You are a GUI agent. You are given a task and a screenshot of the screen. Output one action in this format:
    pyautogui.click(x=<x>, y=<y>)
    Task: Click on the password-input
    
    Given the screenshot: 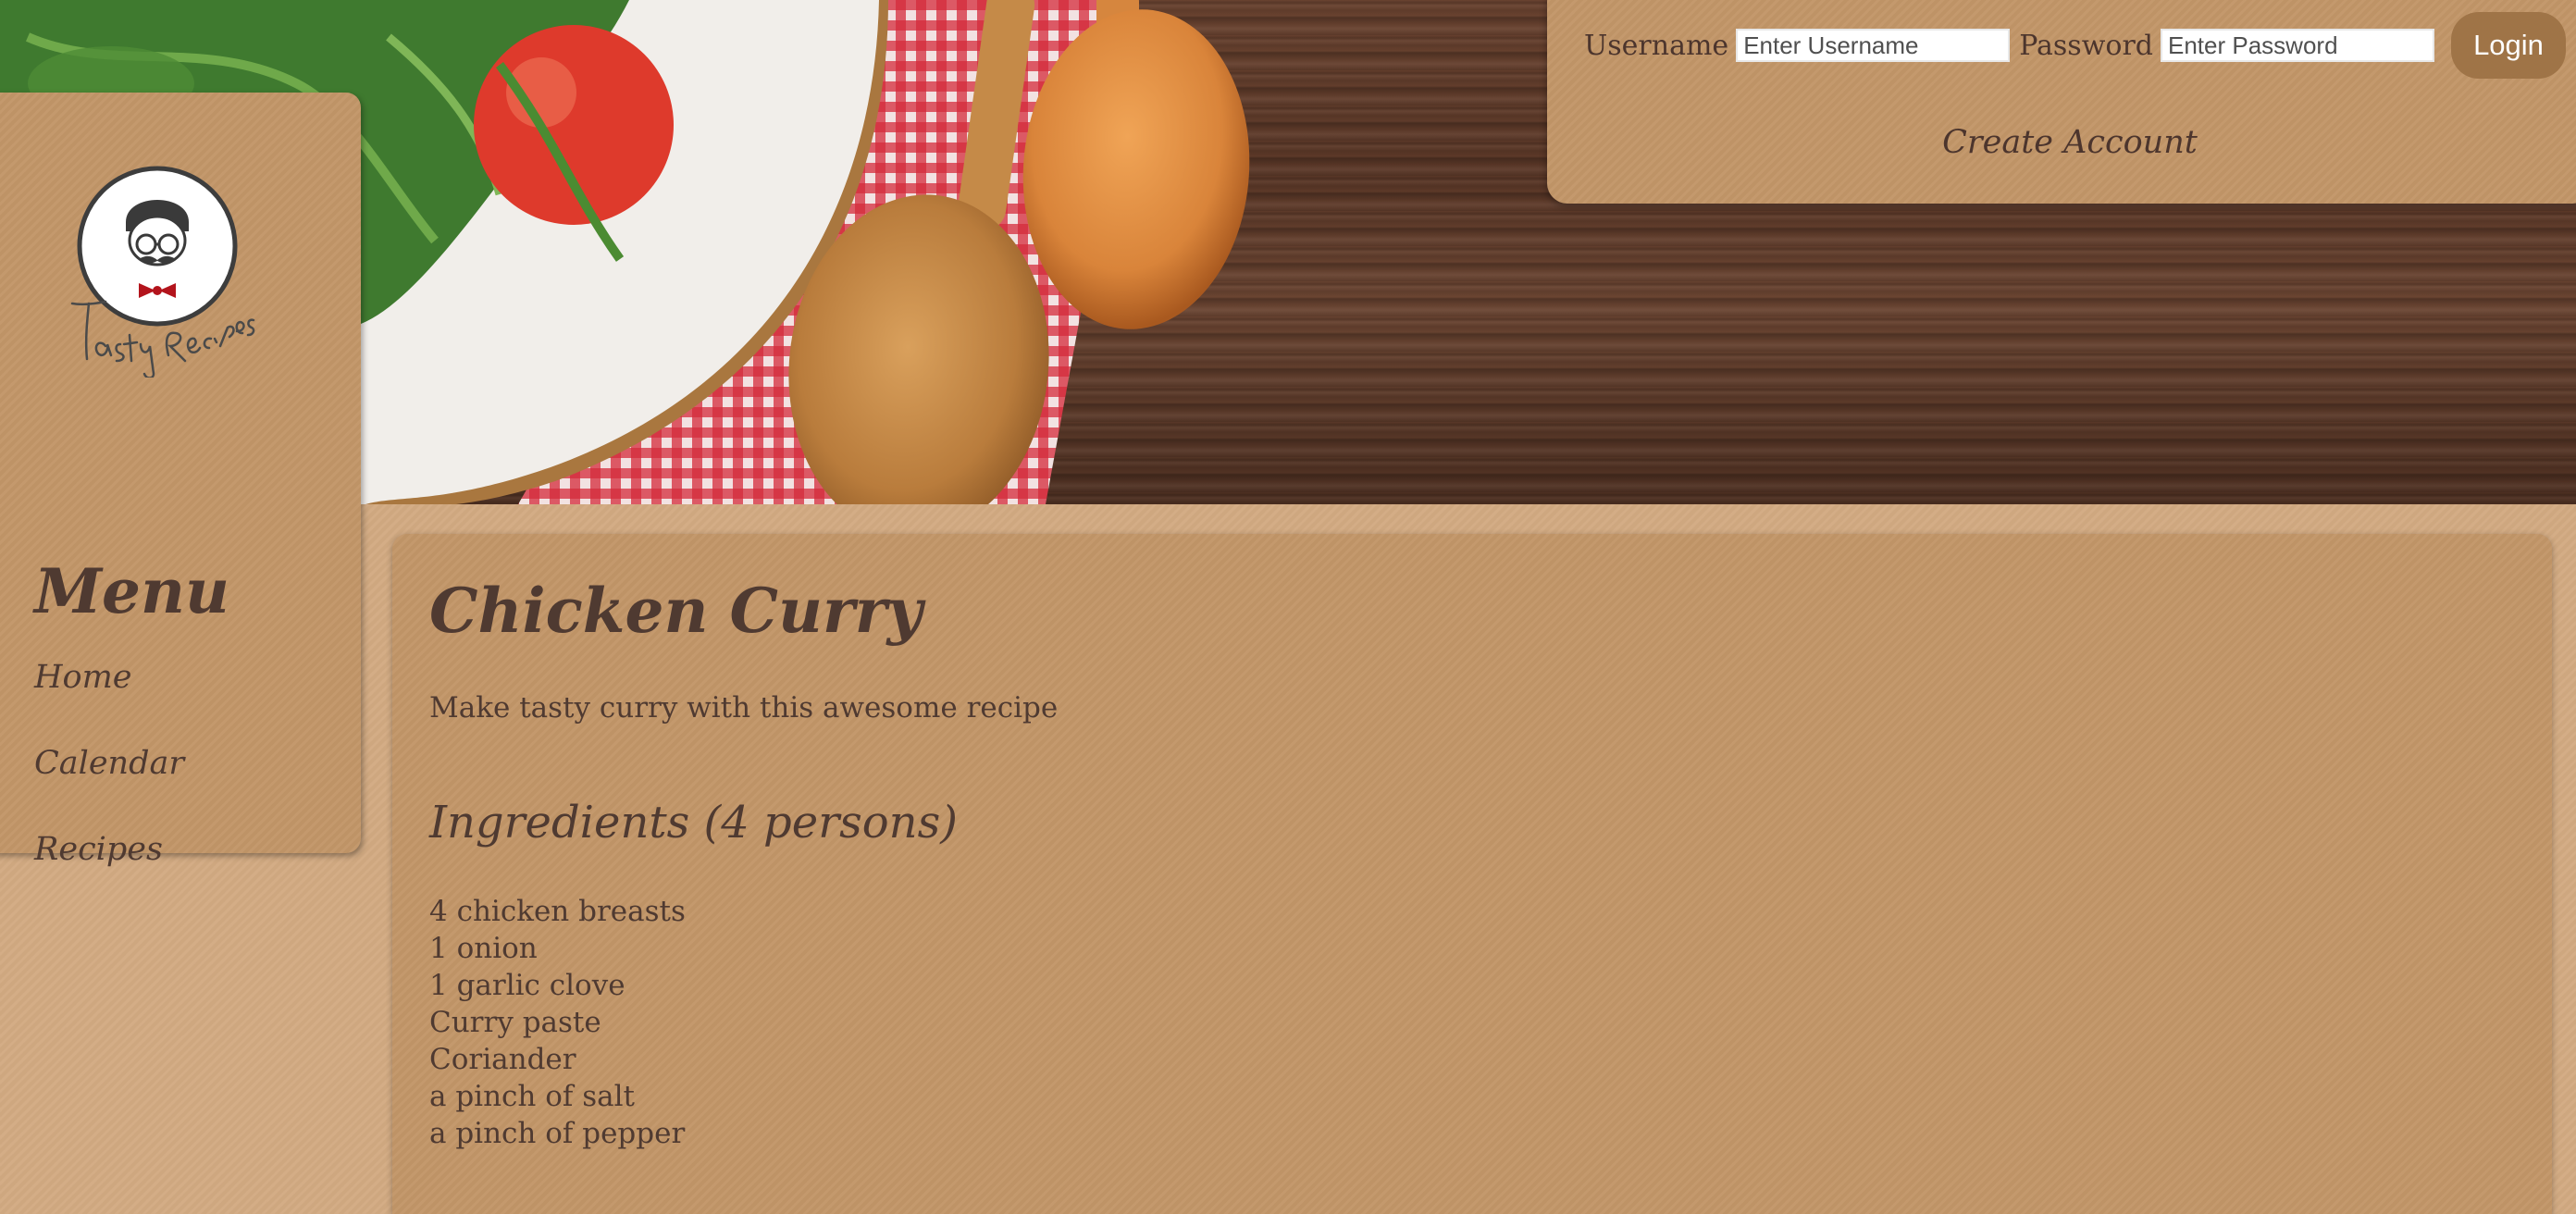 What is the action you would take?
    pyautogui.click(x=2297, y=45)
    